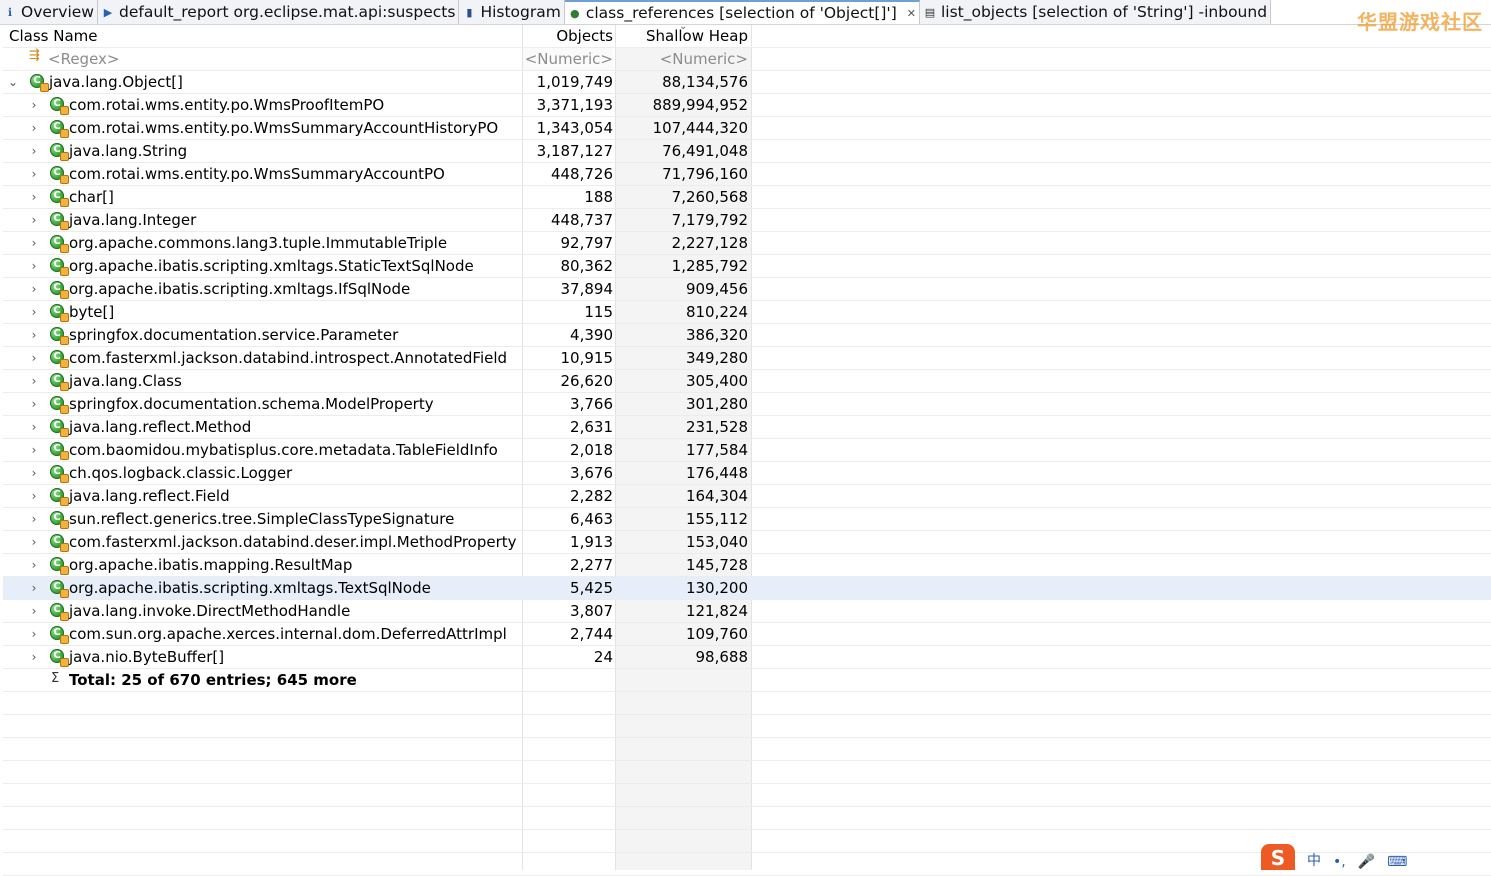  I want to click on class-name: java.lang.invoke.DirectMethodHandle, so click(210, 611).